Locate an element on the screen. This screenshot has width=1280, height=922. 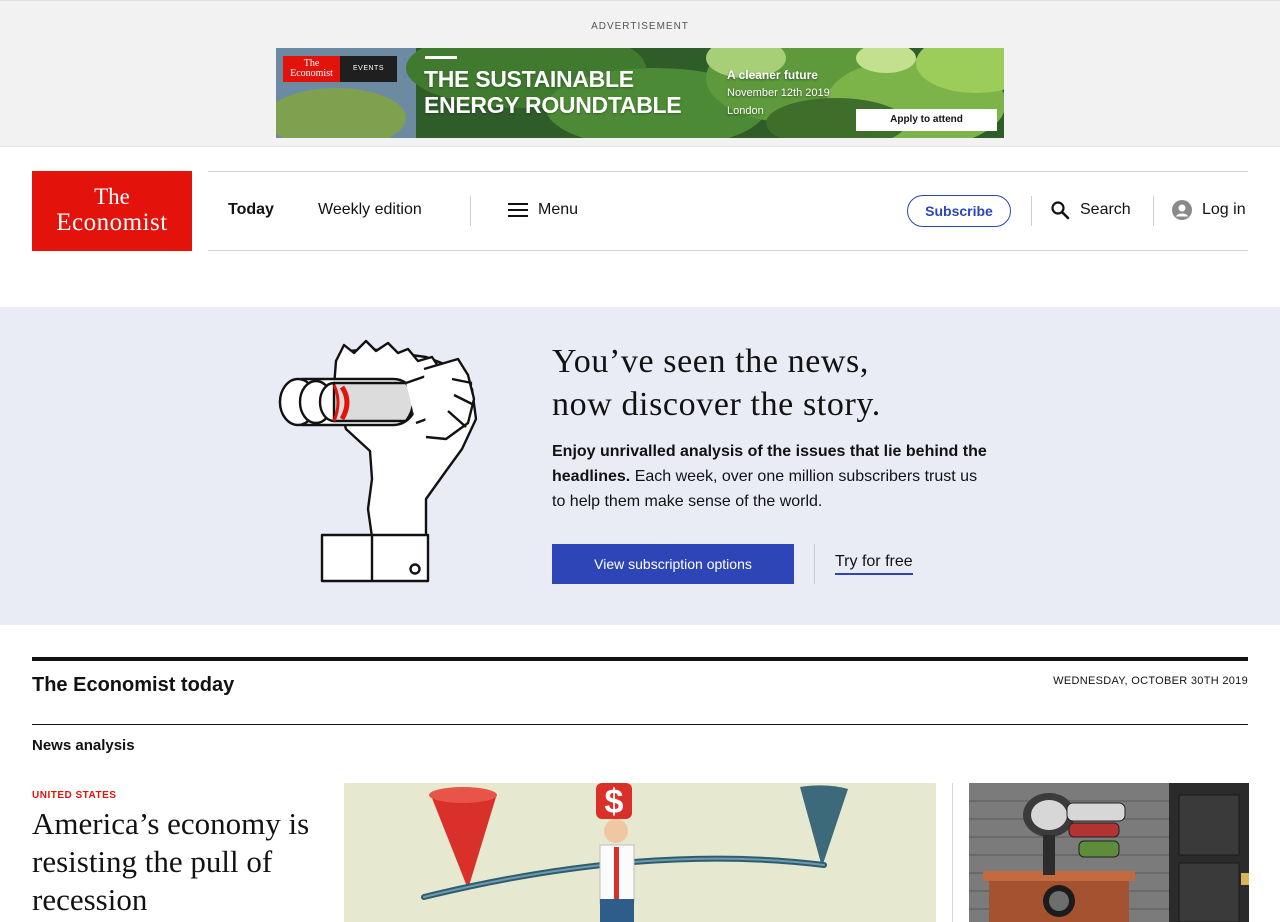
column-divider is located at coordinates (952, 852).